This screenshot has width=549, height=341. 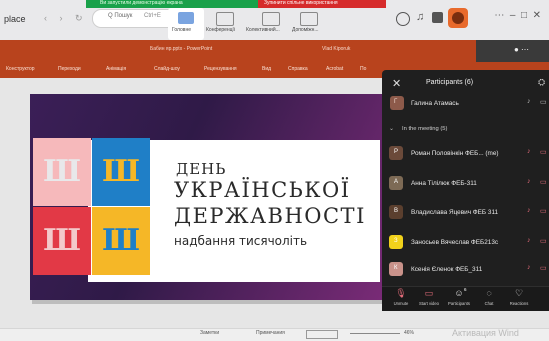 I want to click on slide-subtitle: надбання тисячоліть, so click(x=241, y=241).